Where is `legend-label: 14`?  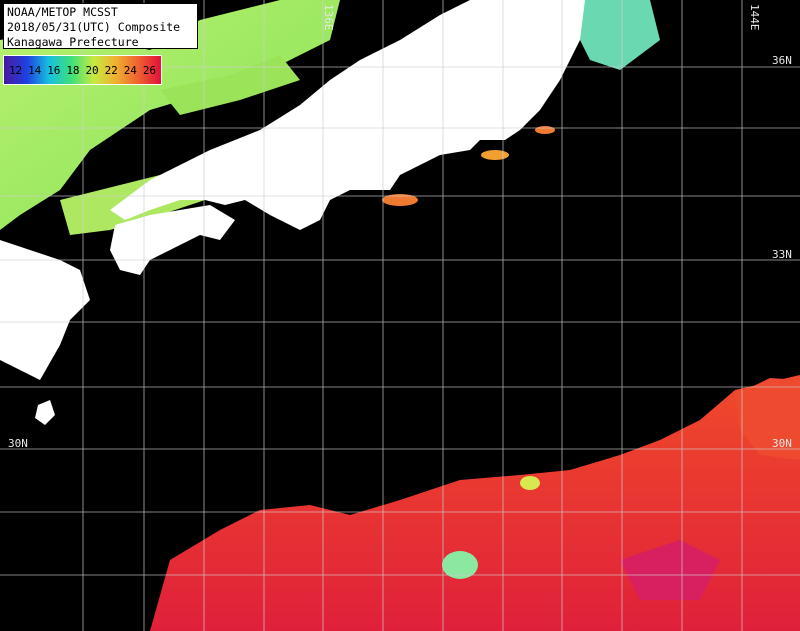
legend-label: 14 is located at coordinates (35, 70).